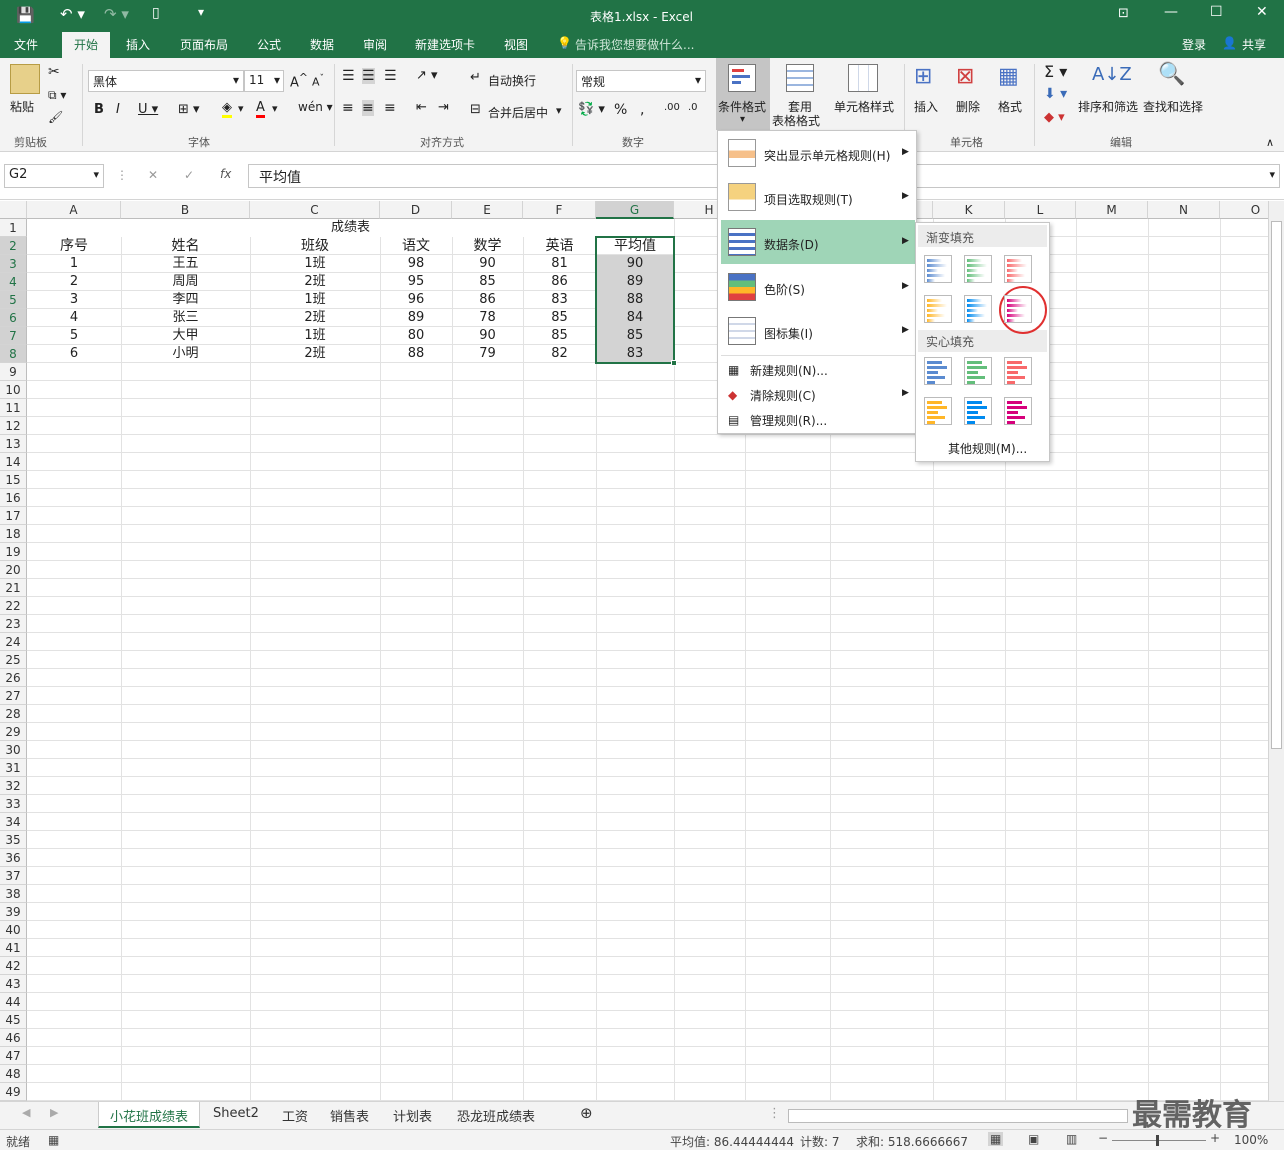 This screenshot has height=1150, width=1284. What do you see at coordinates (1215, 1138) in the screenshot?
I see `zoom-in-icon: +` at bounding box center [1215, 1138].